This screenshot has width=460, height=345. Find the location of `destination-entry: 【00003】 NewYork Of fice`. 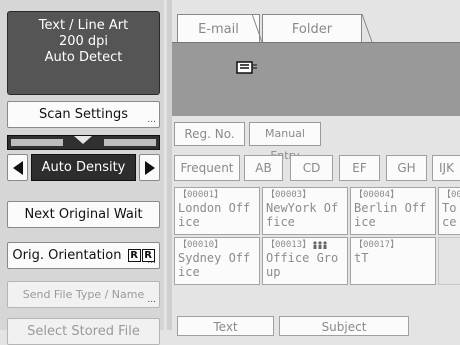

destination-entry: 【00003】 NewYork Of fice is located at coordinates (305, 211).